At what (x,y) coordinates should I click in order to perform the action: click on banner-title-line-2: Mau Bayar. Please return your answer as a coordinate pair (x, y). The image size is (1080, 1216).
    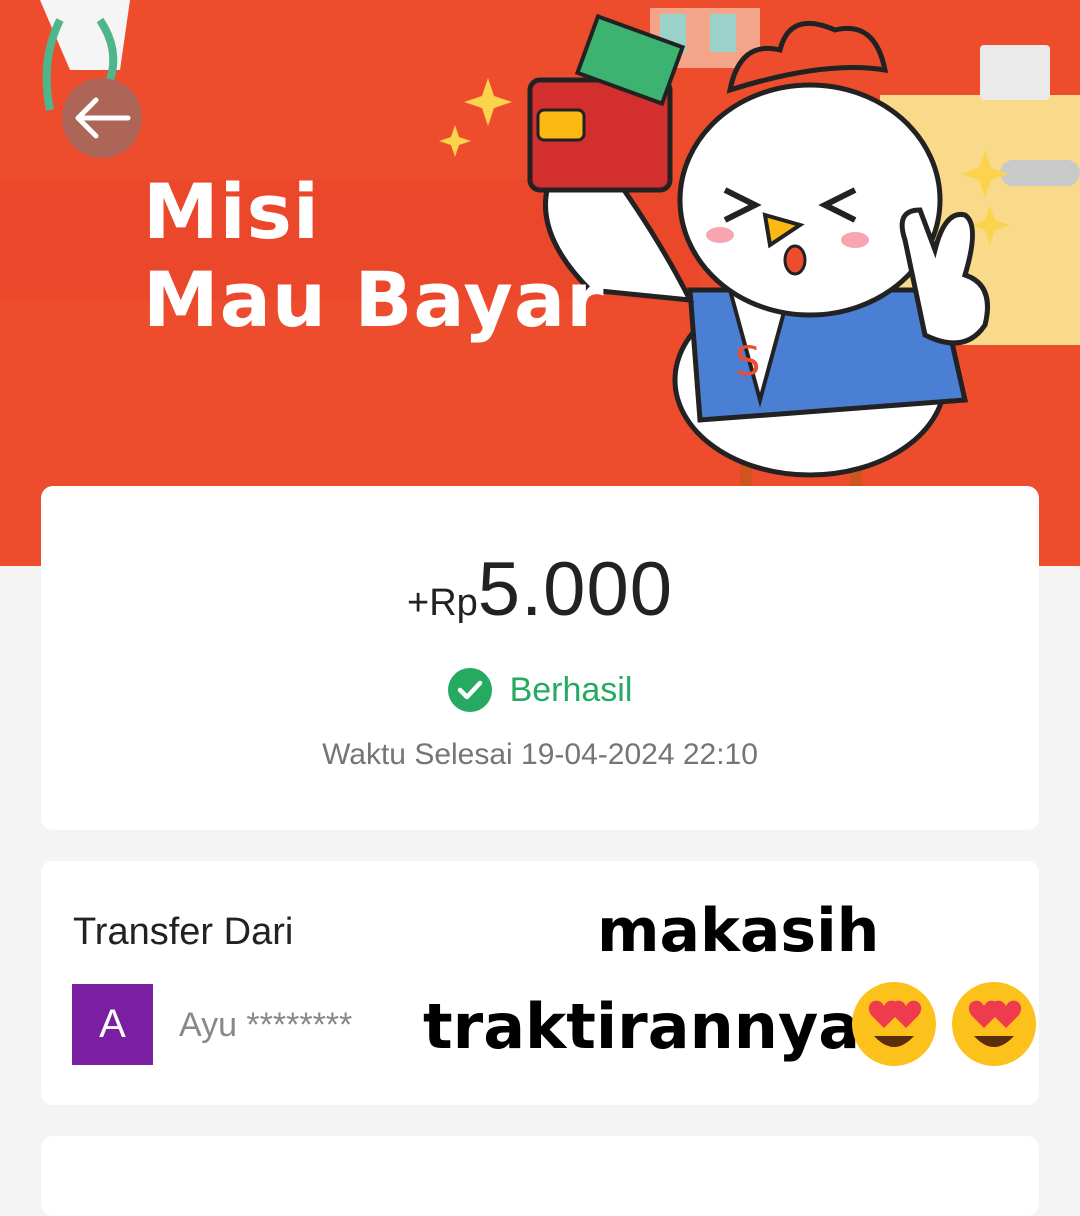
    Looking at the image, I should click on (374, 299).